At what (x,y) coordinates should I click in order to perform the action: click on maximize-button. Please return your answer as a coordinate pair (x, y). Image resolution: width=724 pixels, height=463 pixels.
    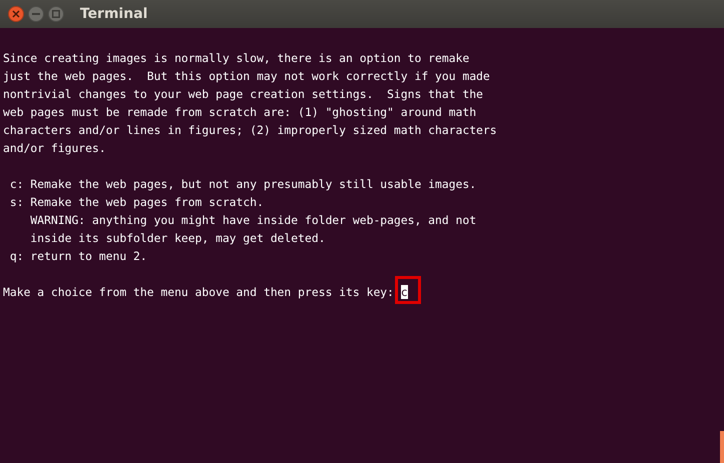
    Looking at the image, I should click on (56, 14).